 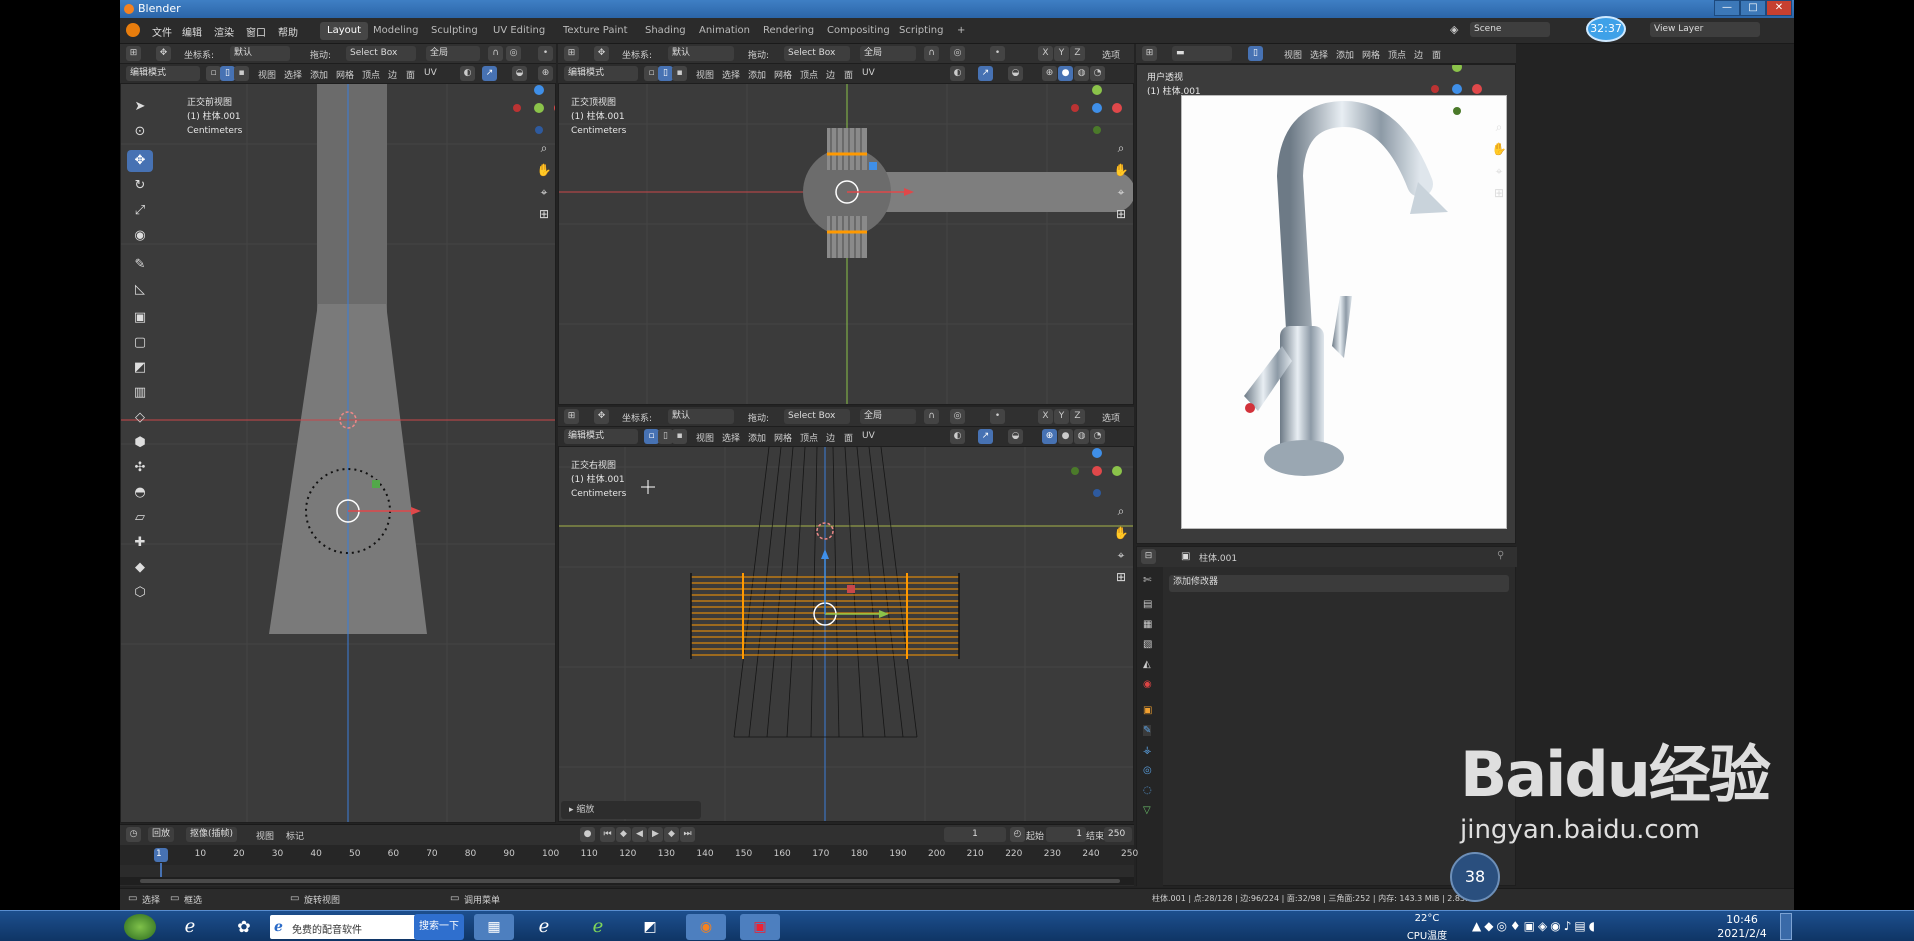 I want to click on show-desktop-button, so click(x=1786, y=926).